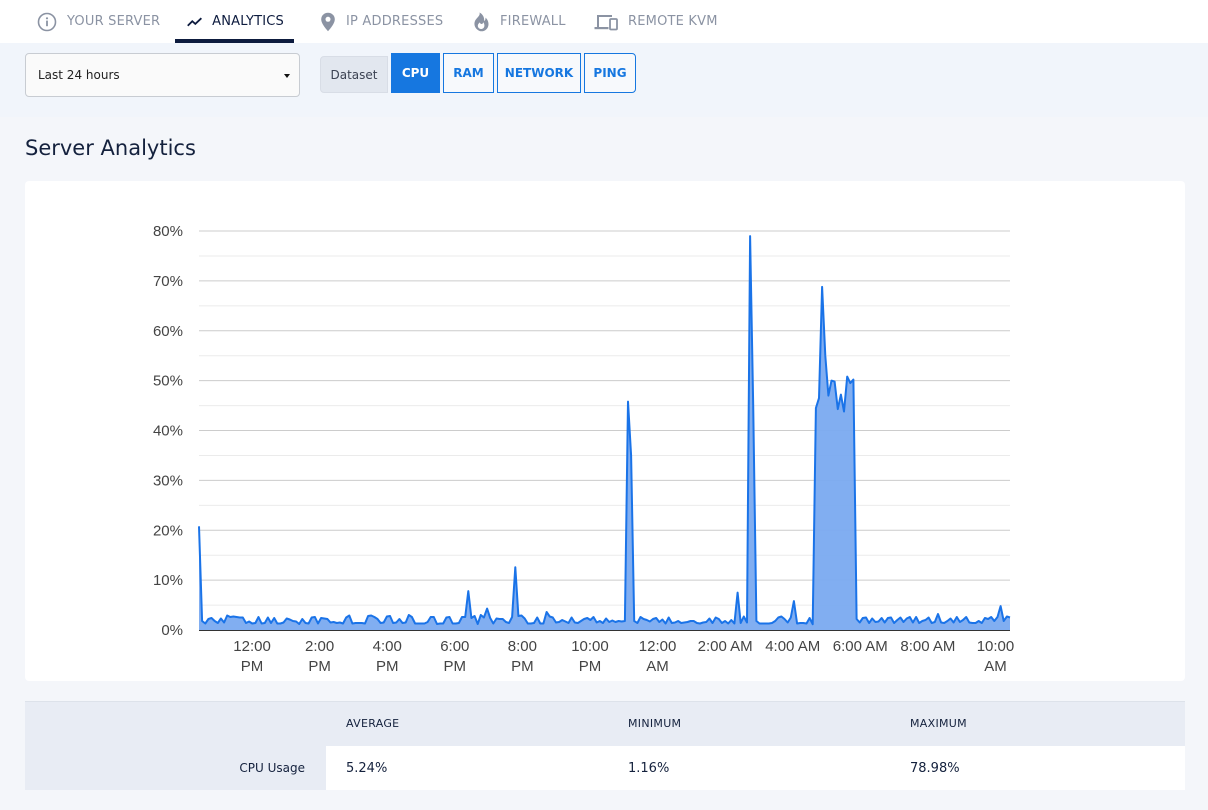  What do you see at coordinates (287, 76) in the screenshot?
I see `chevron-down-icon` at bounding box center [287, 76].